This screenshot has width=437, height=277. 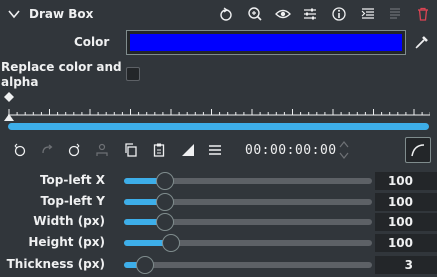 What do you see at coordinates (291, 150) in the screenshot?
I see `timecode-display: 00:00:00:00` at bounding box center [291, 150].